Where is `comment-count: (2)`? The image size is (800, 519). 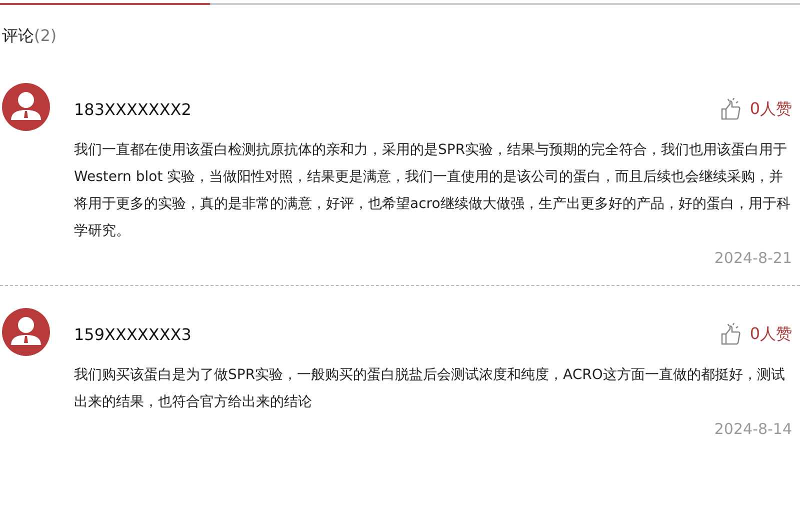 comment-count: (2) is located at coordinates (45, 36).